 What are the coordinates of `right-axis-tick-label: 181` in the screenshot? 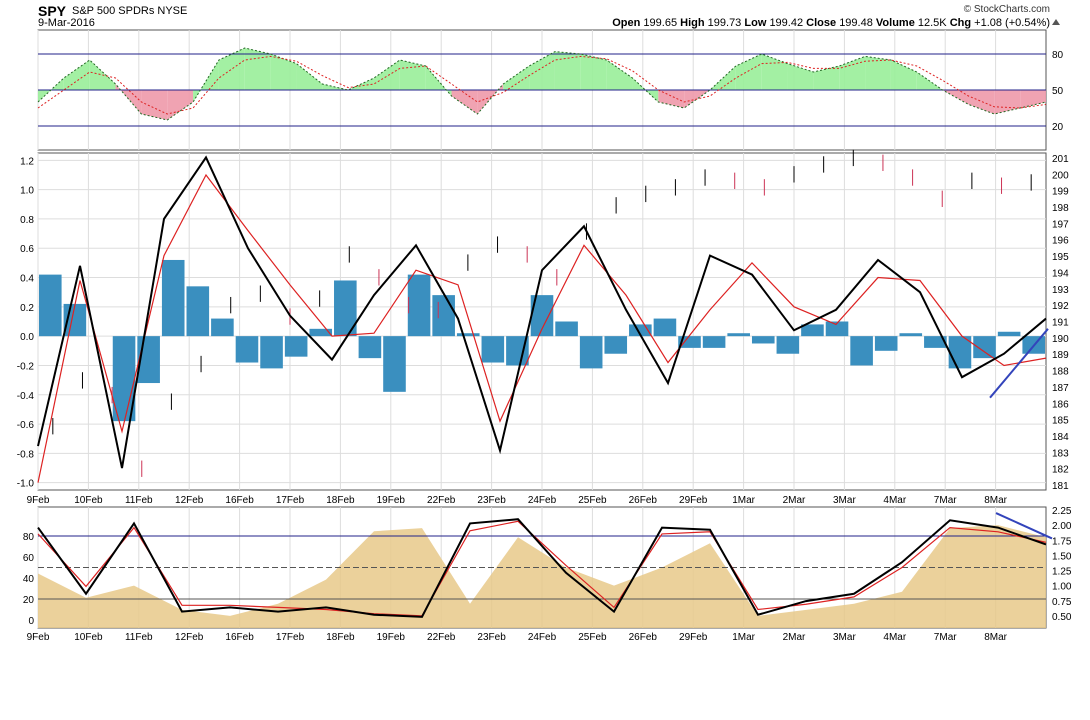 It's located at (1060, 486).